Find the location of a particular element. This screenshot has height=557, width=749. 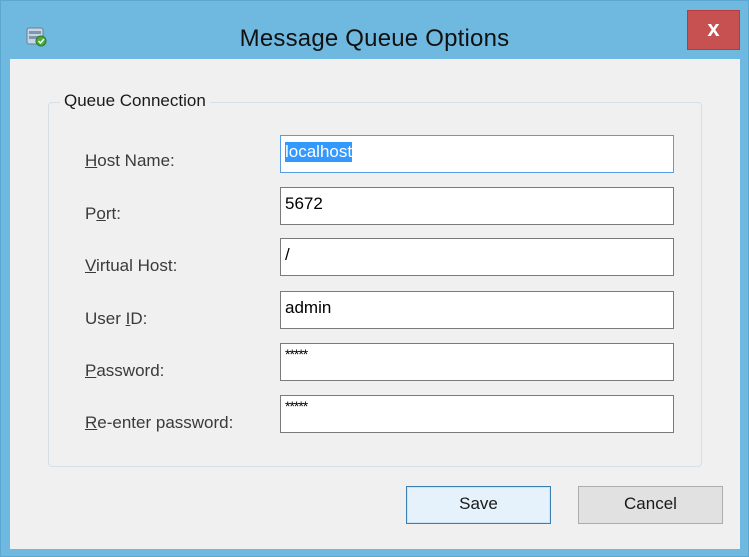

virtual-host-label: Virtual Host: is located at coordinates (131, 266).